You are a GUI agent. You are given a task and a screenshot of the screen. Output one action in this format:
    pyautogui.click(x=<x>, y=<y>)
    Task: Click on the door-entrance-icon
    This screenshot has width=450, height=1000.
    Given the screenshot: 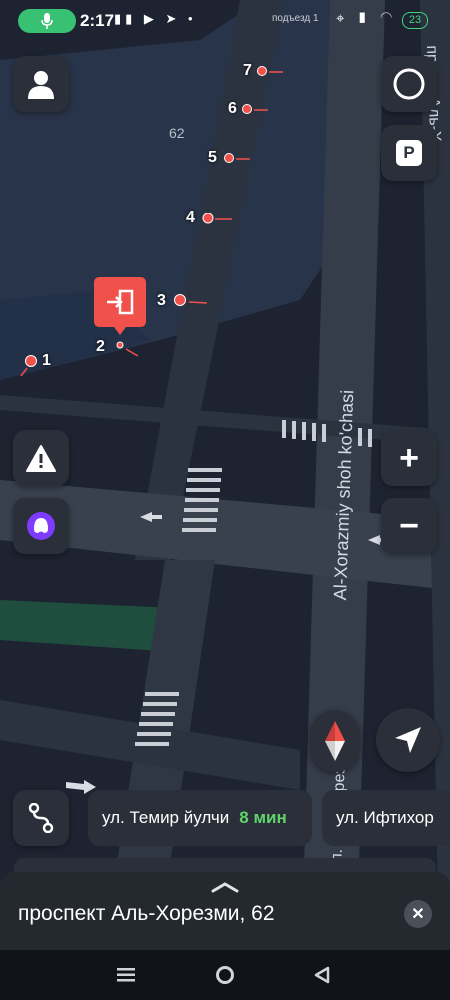 What is the action you would take?
    pyautogui.click(x=120, y=306)
    